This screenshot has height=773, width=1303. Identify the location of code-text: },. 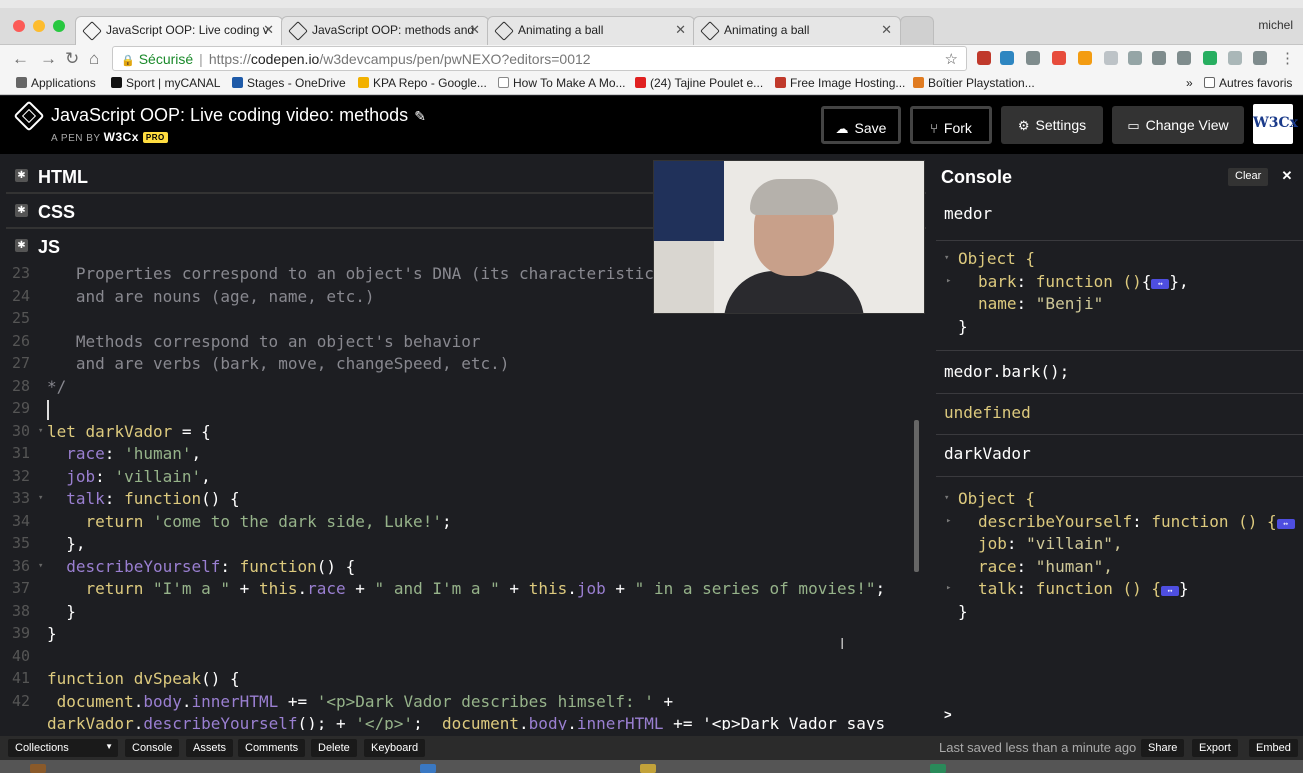
(66, 543).